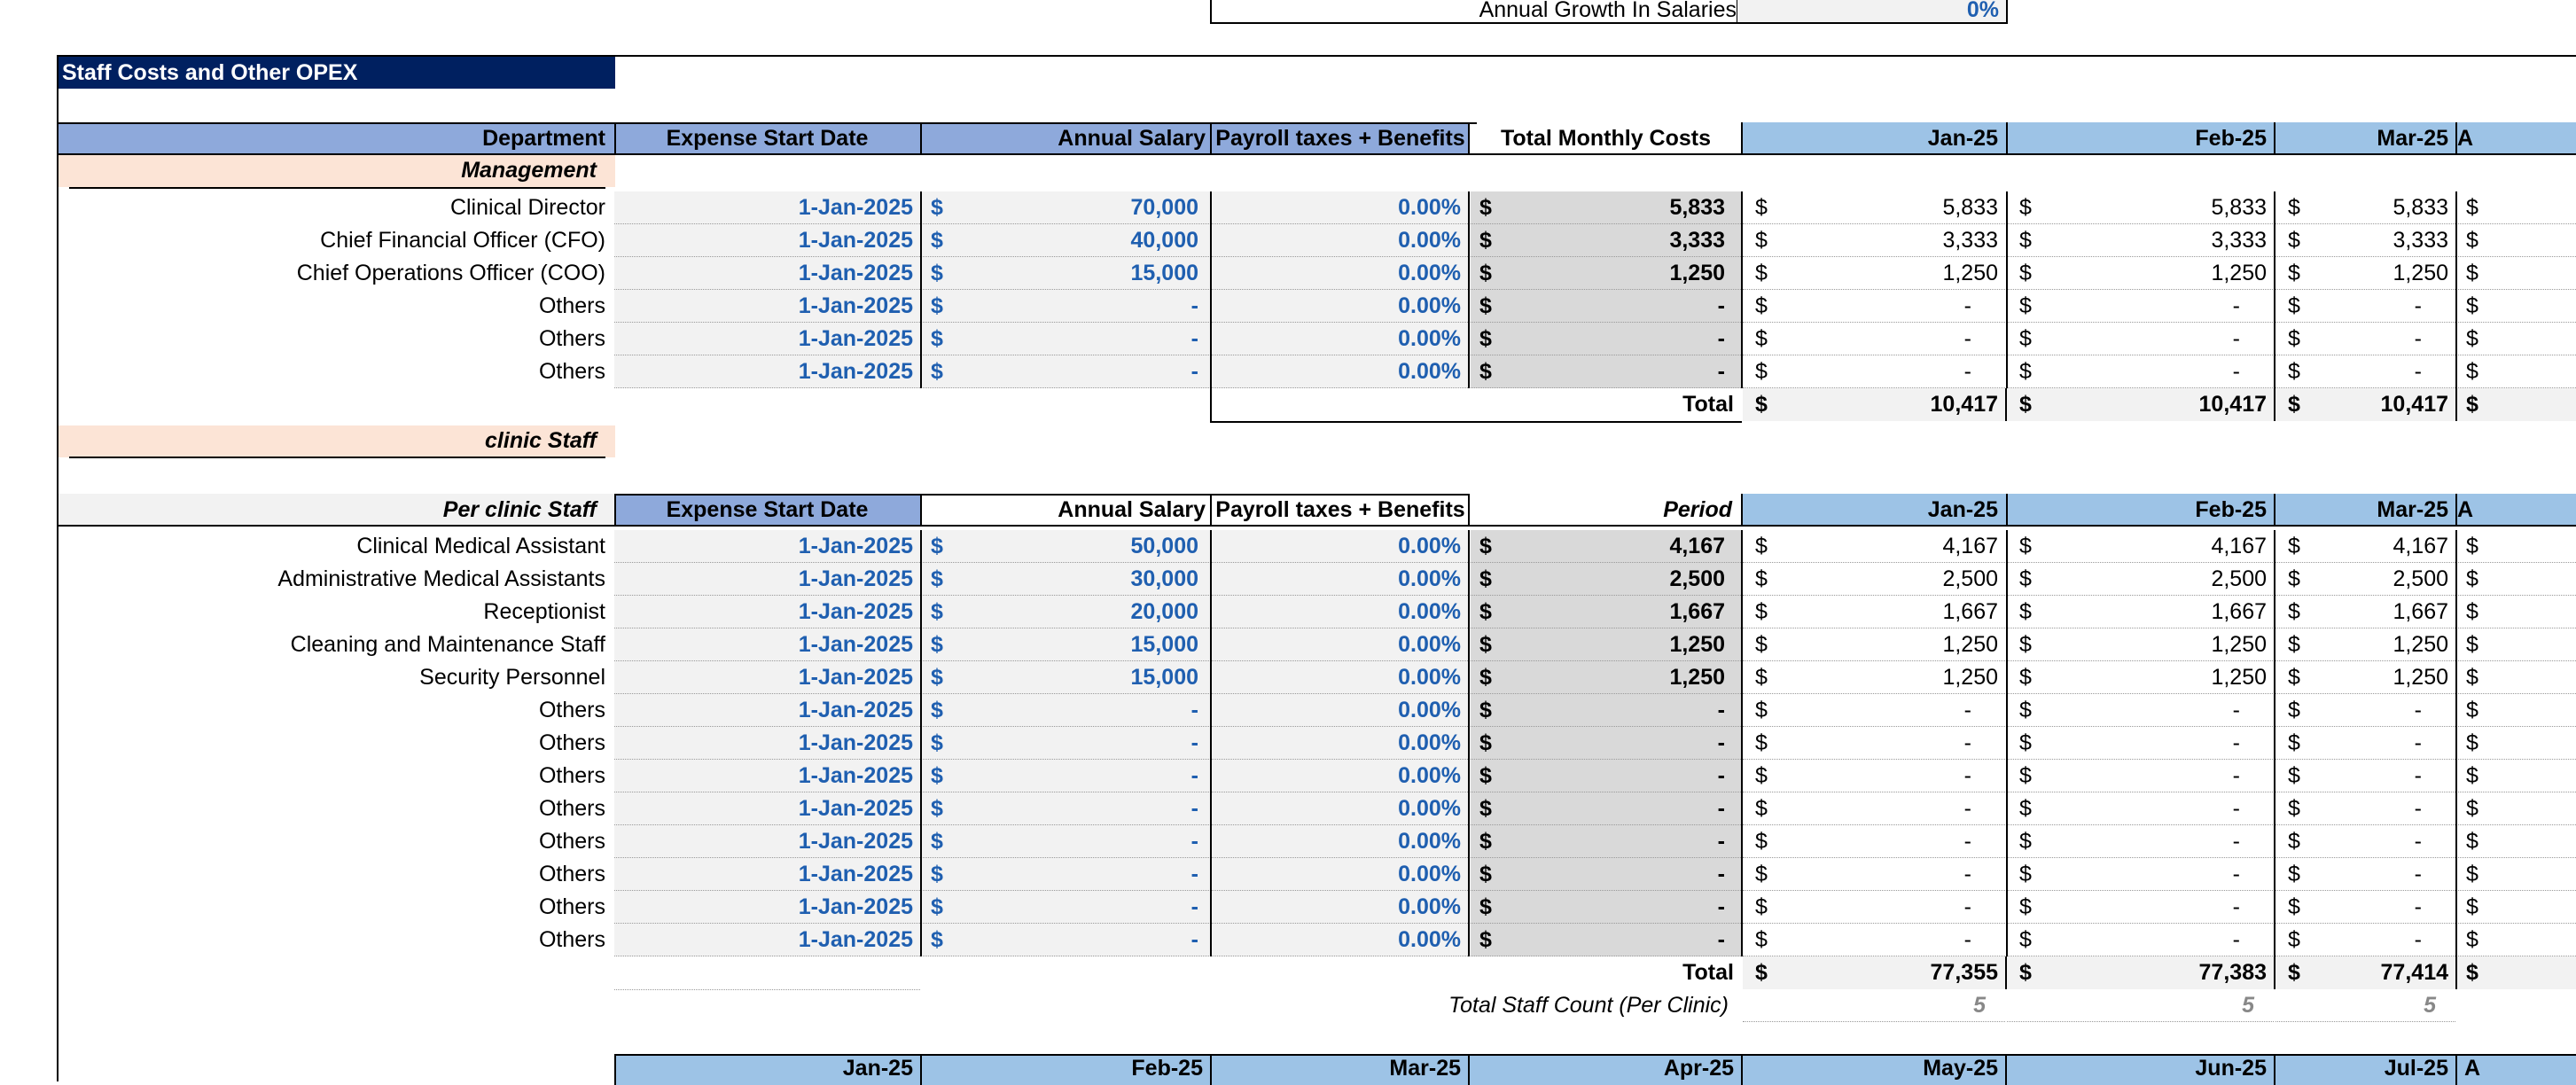 This screenshot has height=1085, width=2576. I want to click on management-row-month-value: 1,250, so click(2420, 273).